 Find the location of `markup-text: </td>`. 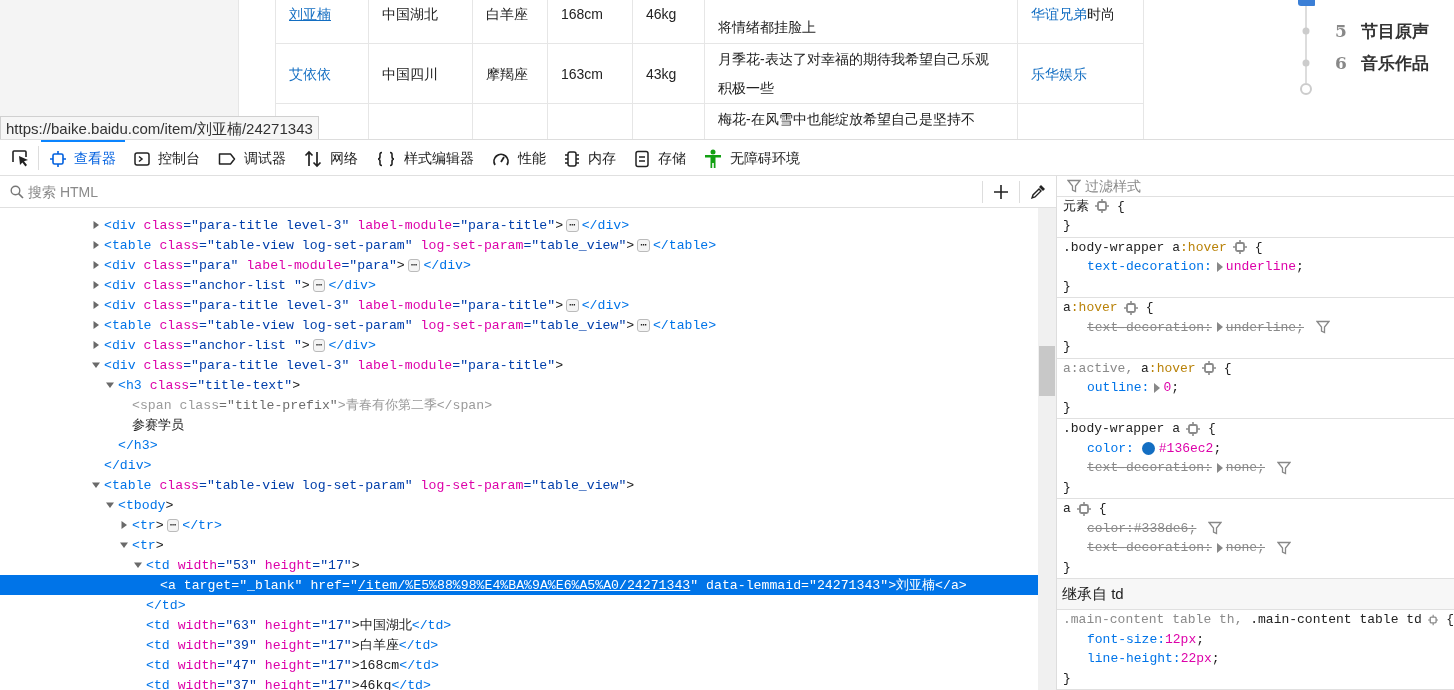

markup-text: </td> is located at coordinates (166, 605).